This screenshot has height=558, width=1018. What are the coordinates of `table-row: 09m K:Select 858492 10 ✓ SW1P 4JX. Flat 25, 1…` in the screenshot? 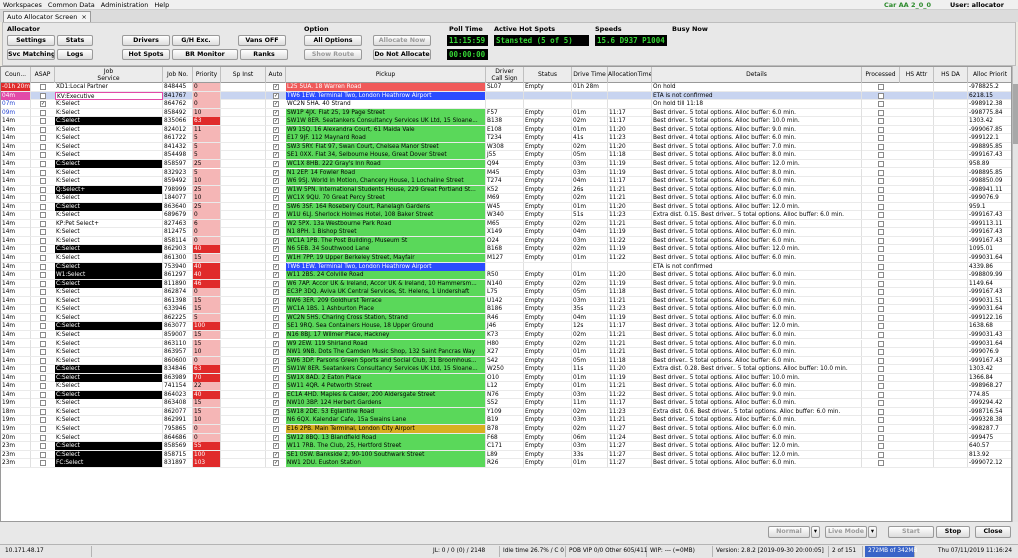 It's located at (506, 113).